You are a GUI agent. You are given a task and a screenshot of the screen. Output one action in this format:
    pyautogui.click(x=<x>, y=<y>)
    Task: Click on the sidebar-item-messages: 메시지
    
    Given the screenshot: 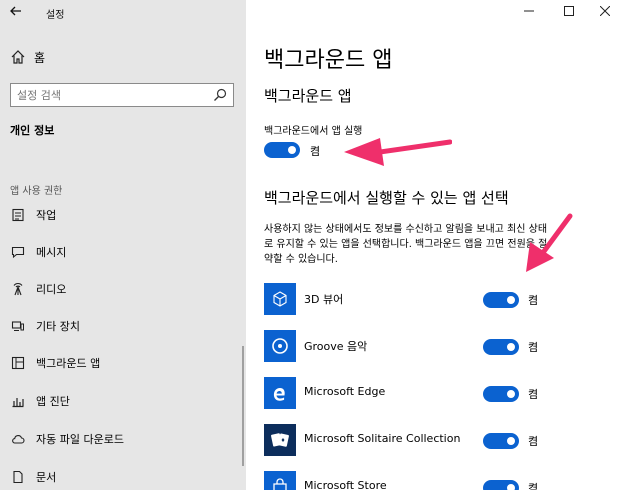 What is the action you would take?
    pyautogui.click(x=38, y=252)
    